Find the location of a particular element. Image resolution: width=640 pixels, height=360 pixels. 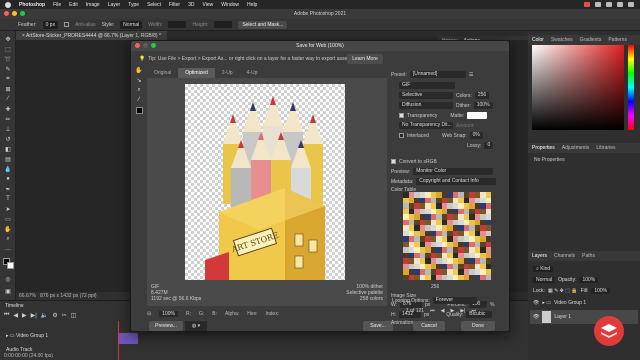

tab-original: Original is located at coordinates (162, 73).